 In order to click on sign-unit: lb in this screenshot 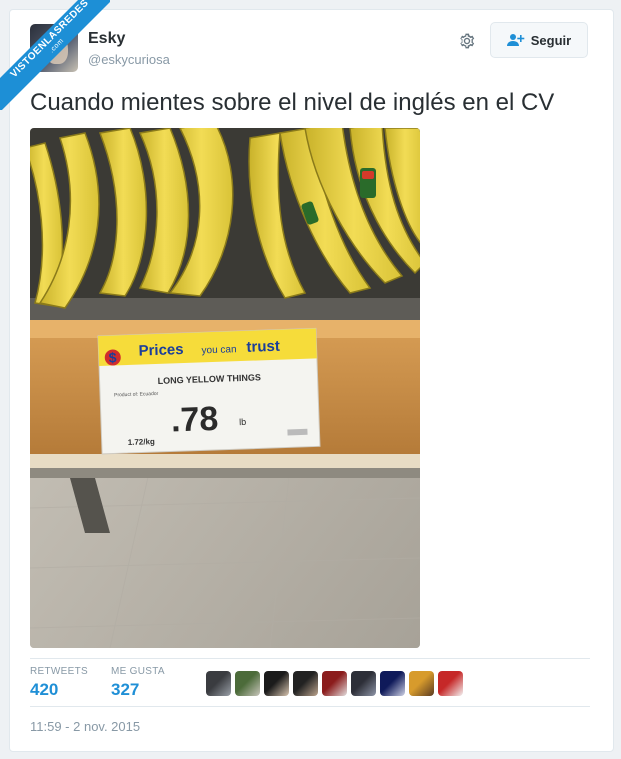, I will do `click(242, 422)`.